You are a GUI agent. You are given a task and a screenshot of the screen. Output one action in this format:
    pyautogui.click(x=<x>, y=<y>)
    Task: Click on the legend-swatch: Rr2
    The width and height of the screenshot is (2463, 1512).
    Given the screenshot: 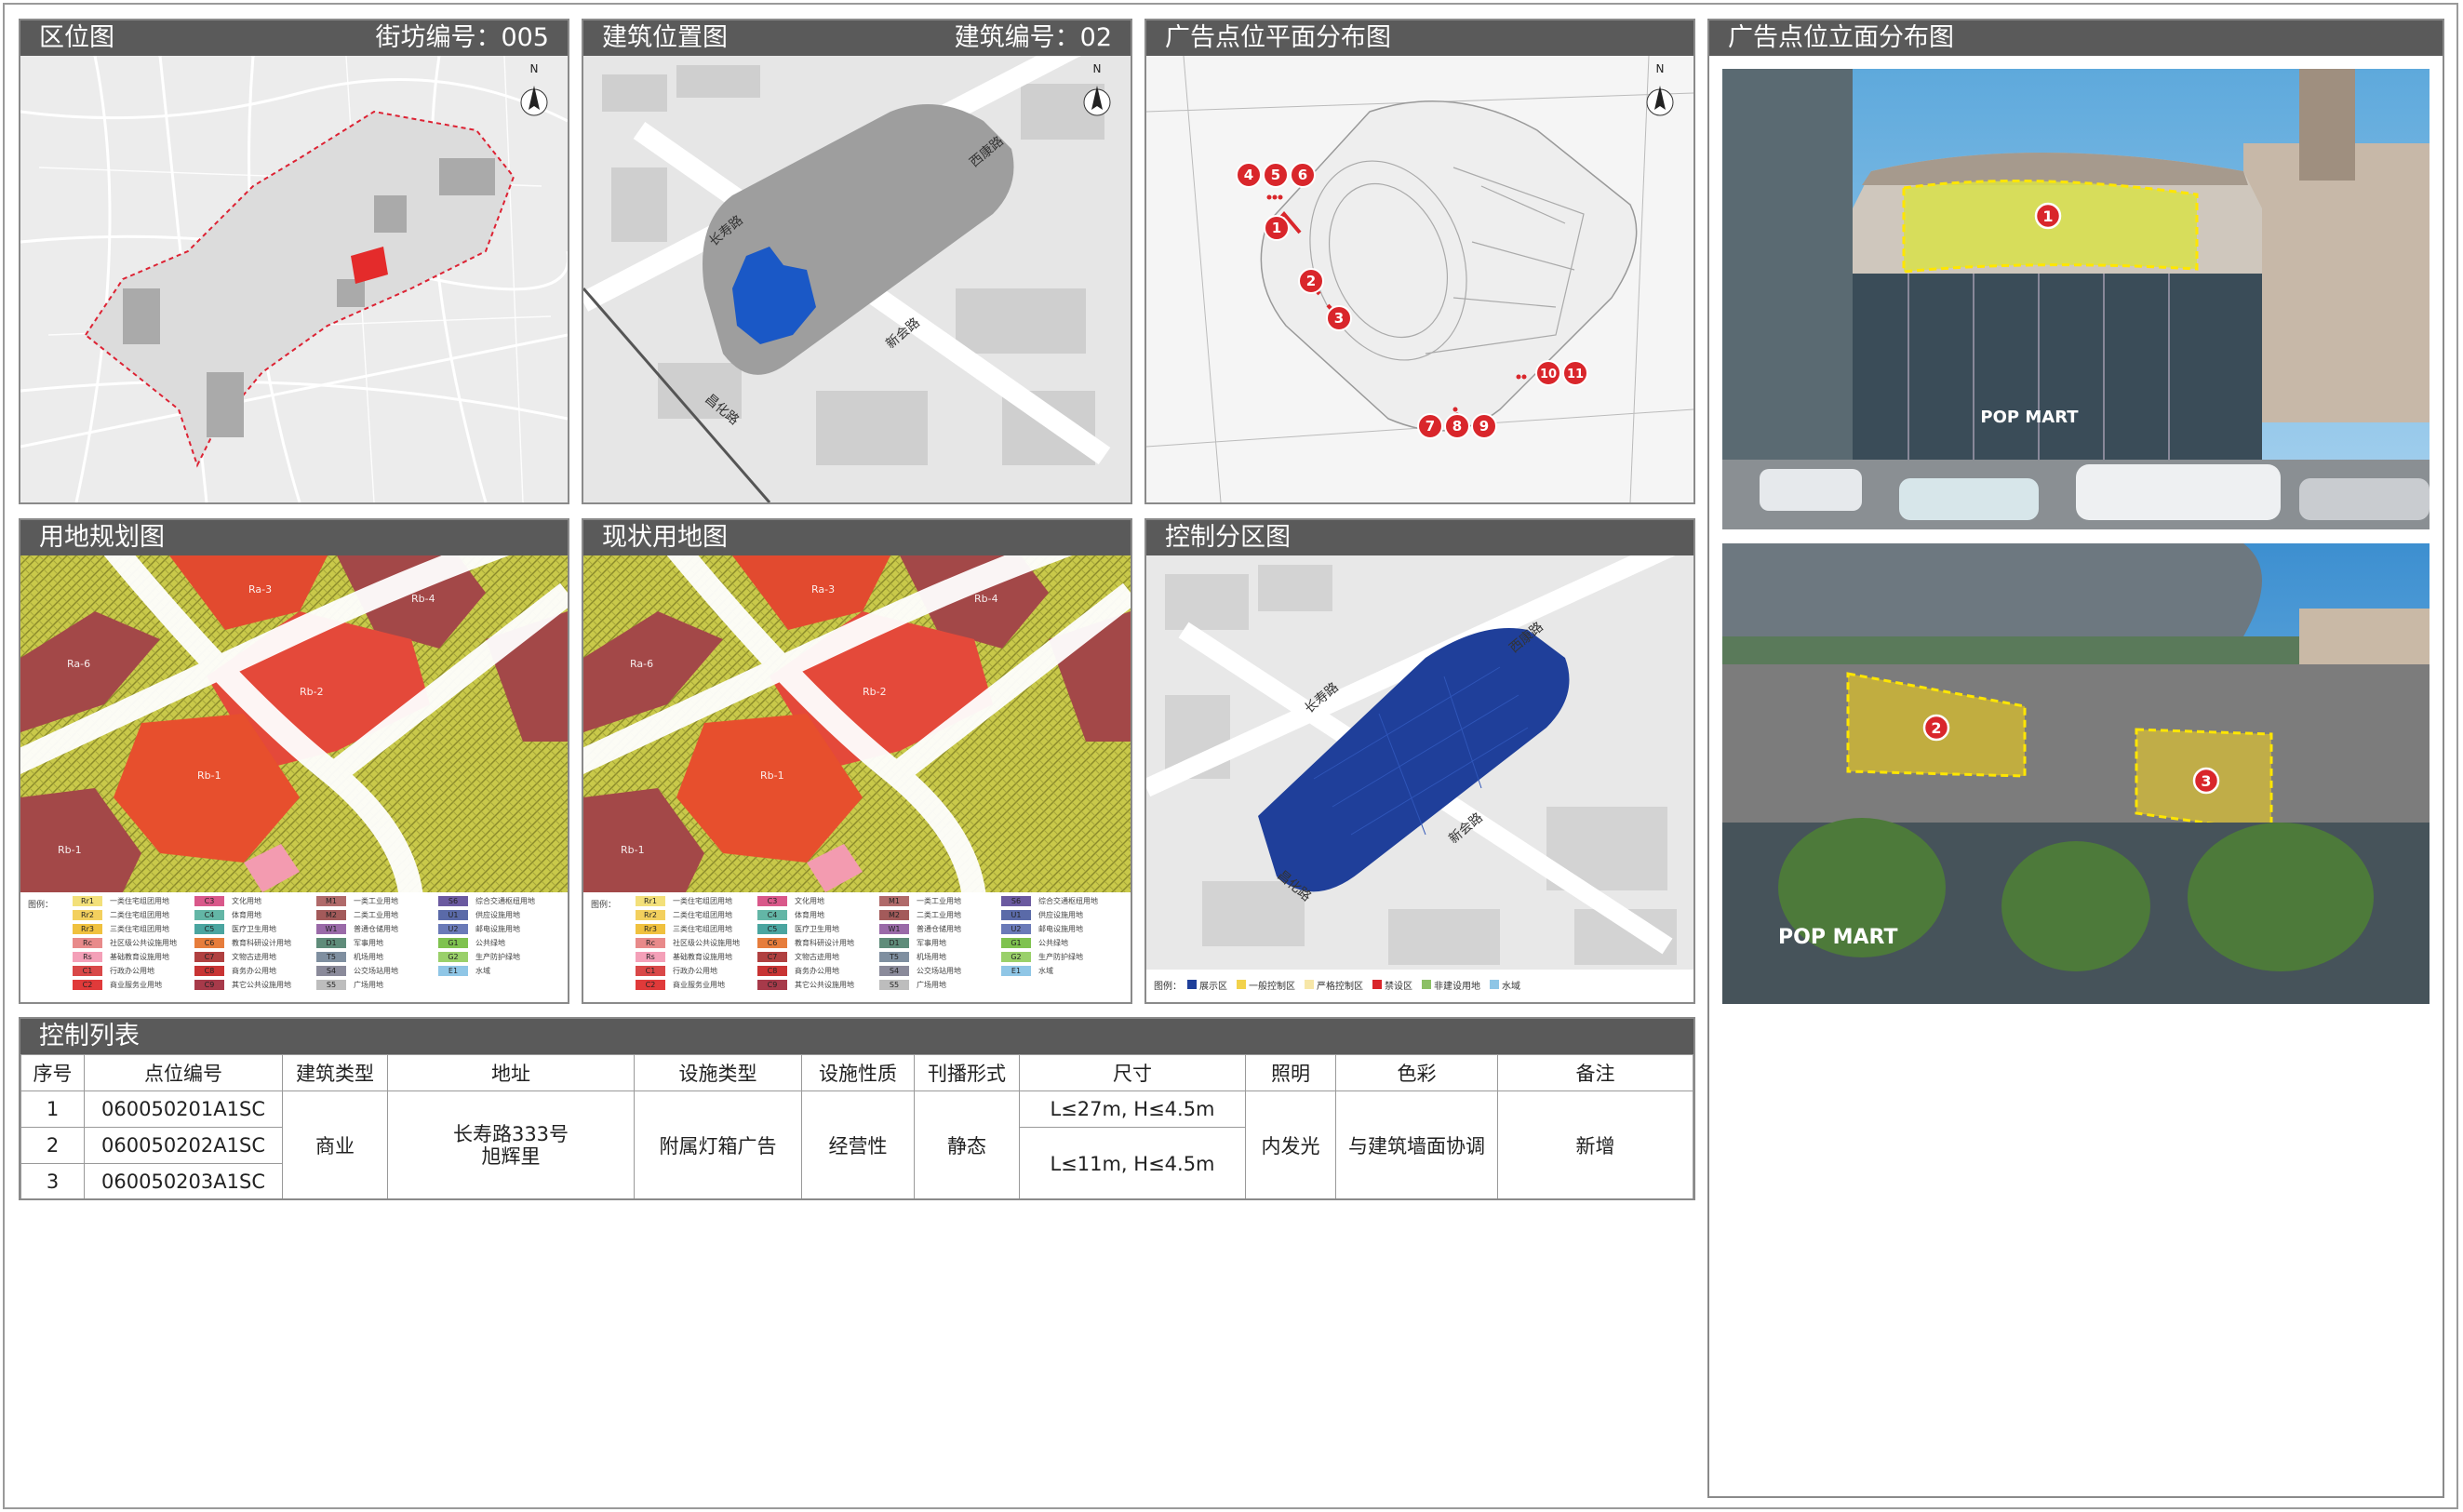 What is the action you would take?
    pyautogui.click(x=650, y=915)
    